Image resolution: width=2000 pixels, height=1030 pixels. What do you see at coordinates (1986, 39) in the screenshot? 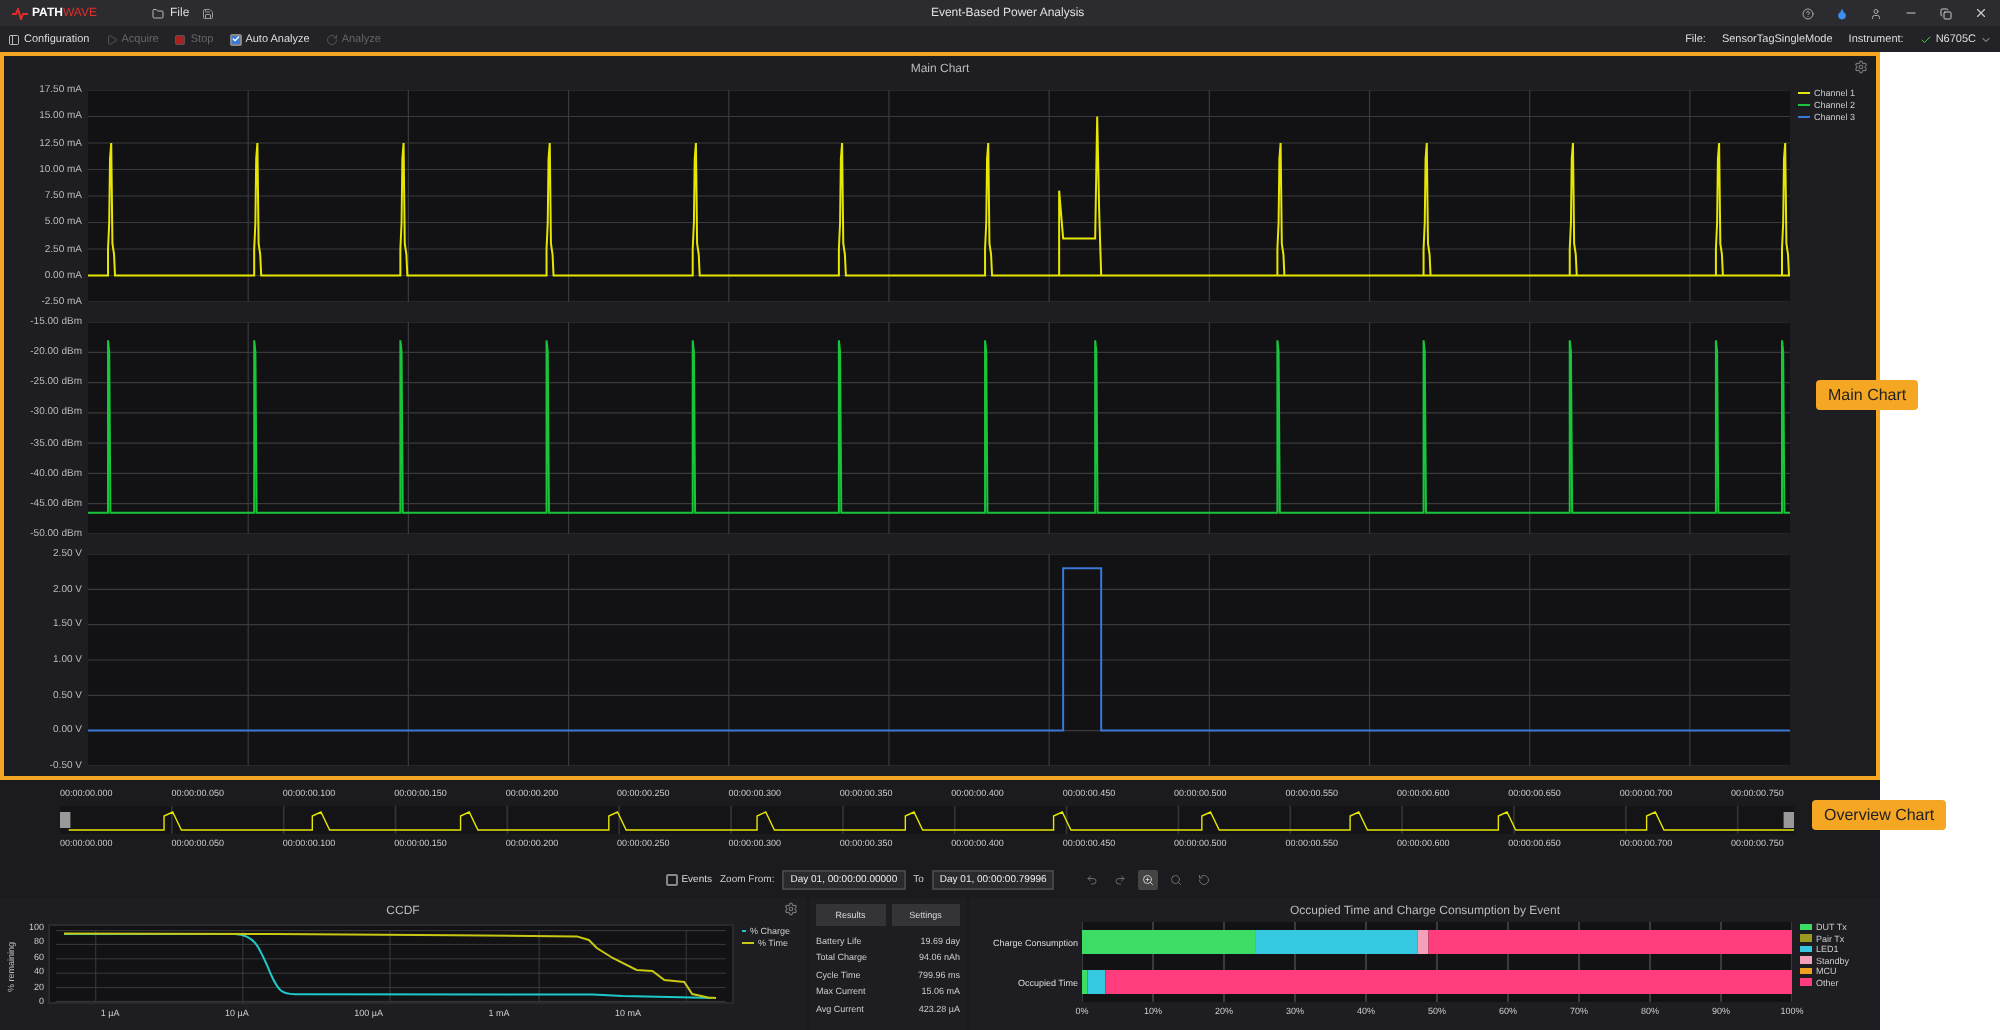
I see `chevron-down-icon` at bounding box center [1986, 39].